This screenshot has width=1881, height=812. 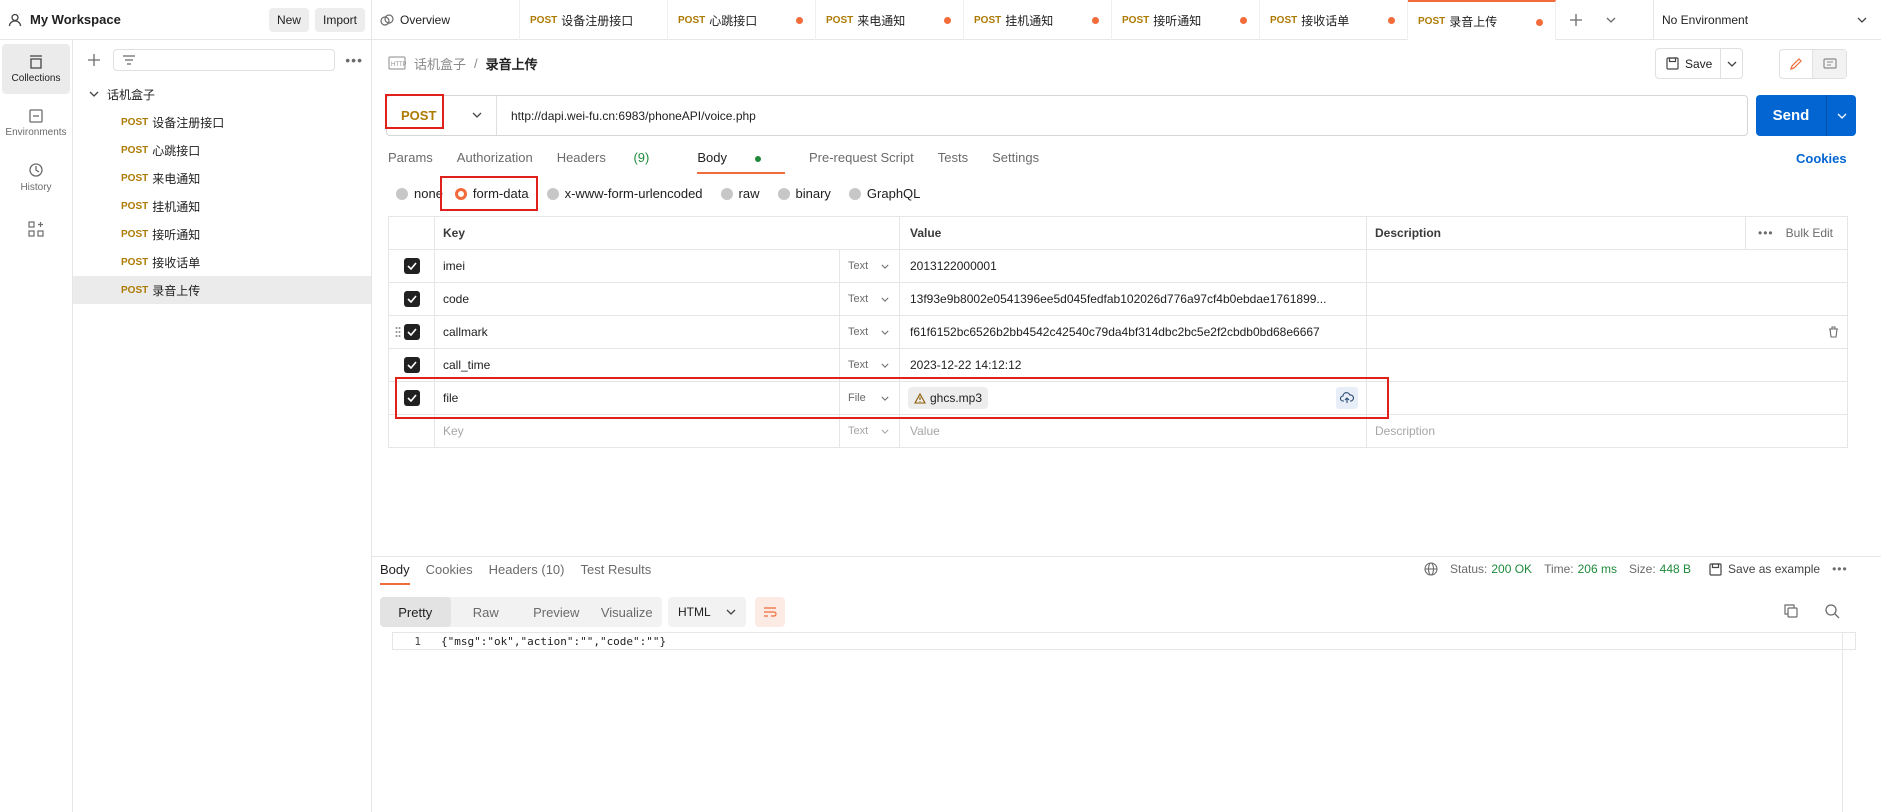 What do you see at coordinates (415, 612) in the screenshot?
I see `view-pretty: Pretty` at bounding box center [415, 612].